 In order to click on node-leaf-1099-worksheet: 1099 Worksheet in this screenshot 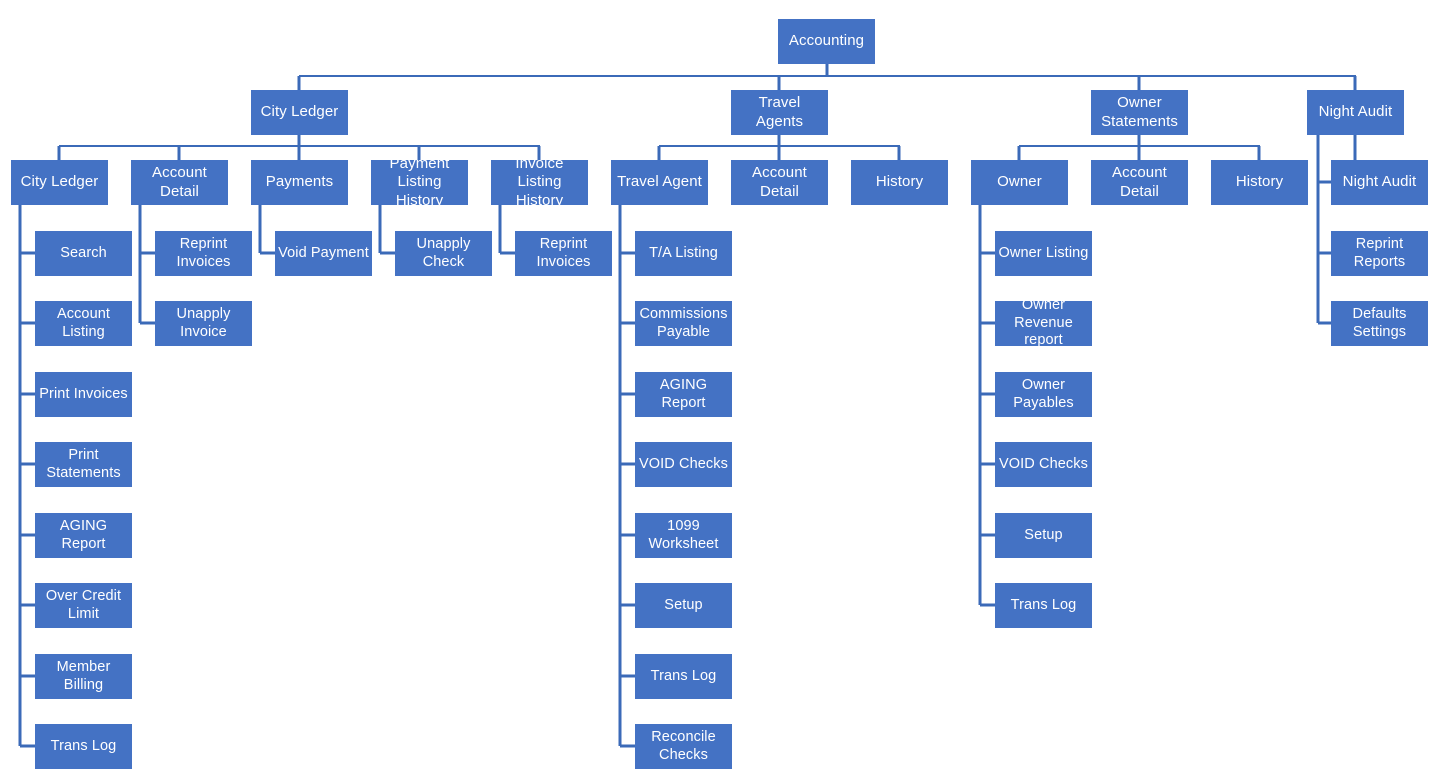, I will do `click(683, 535)`.